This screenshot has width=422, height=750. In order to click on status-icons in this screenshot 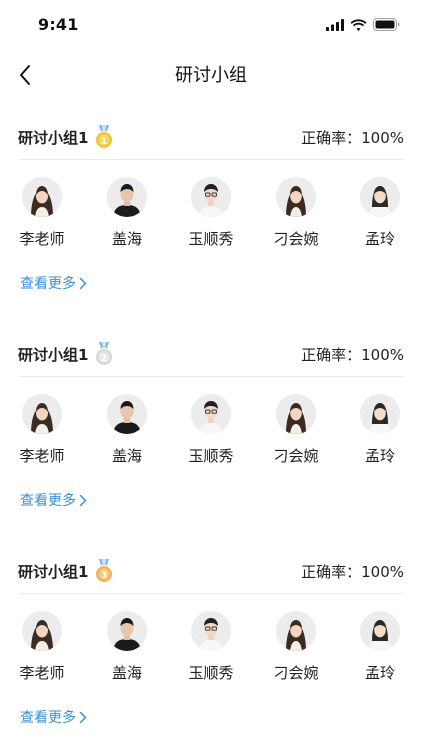, I will do `click(363, 24)`.